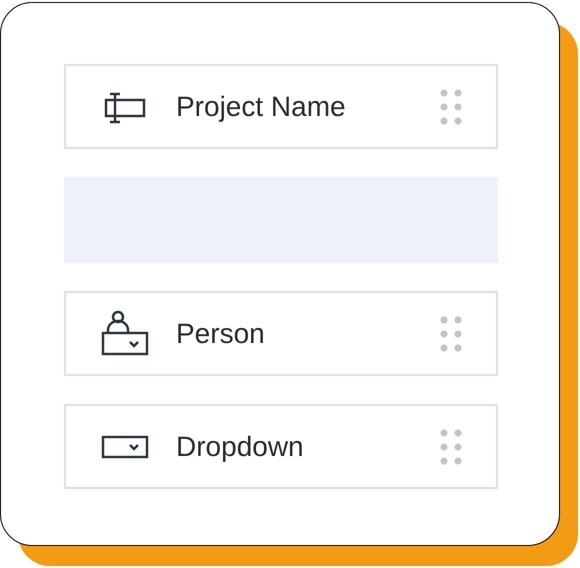 The width and height of the screenshot is (580, 568). Describe the element at coordinates (261, 106) in the screenshot. I see `field-label: Project Name` at that location.